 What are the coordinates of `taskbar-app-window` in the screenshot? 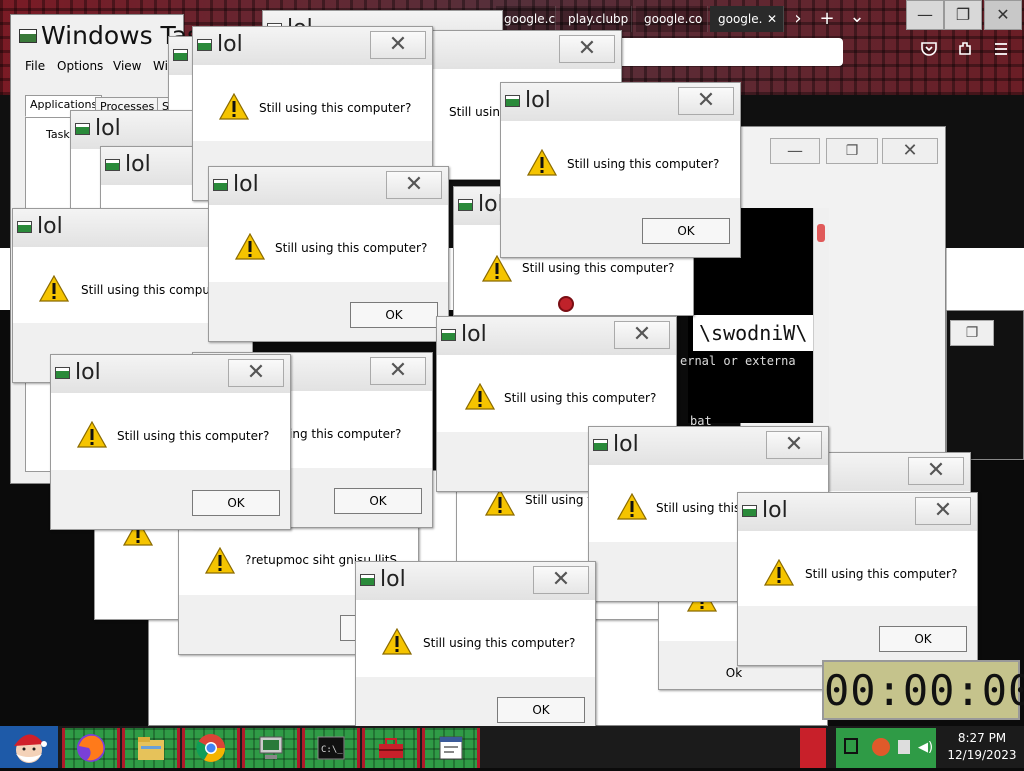 It's located at (451, 748).